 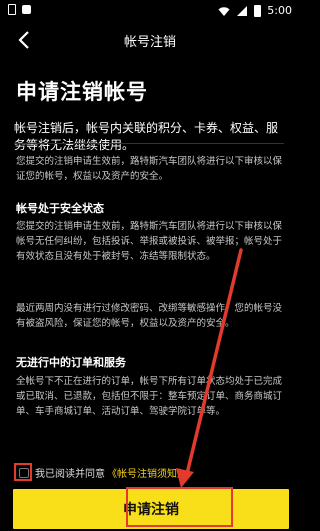 I want to click on intro-text: 帐号注销后，帐号内关联的积分、卡券、权益、服务等将无法继续使用。, so click(x=146, y=136).